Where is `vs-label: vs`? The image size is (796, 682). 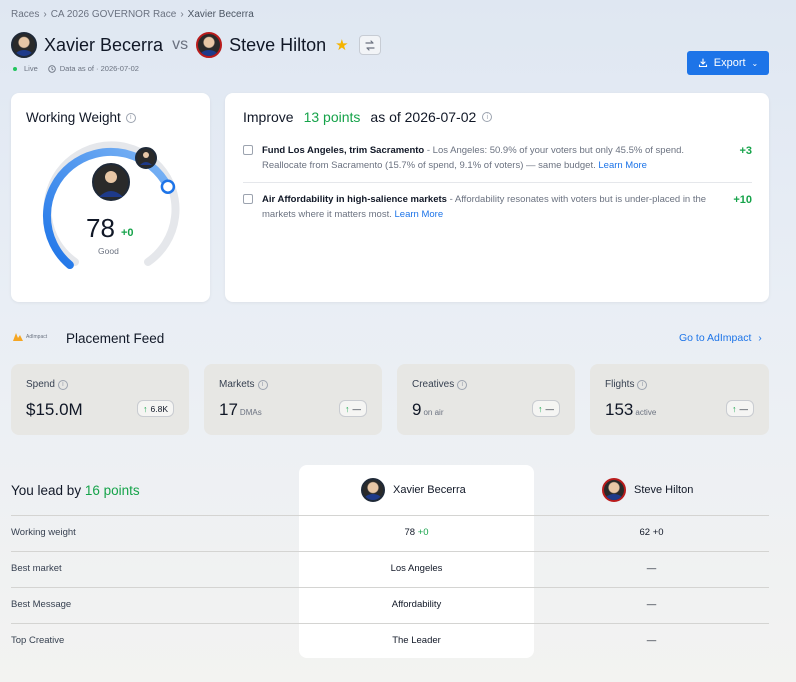
vs-label: vs is located at coordinates (180, 44).